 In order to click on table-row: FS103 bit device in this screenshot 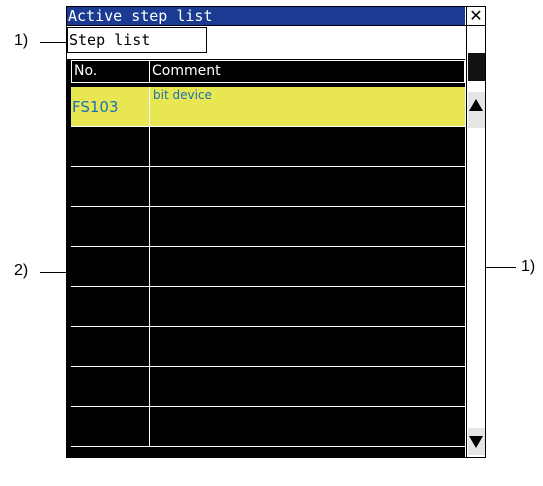, I will do `click(268, 107)`.